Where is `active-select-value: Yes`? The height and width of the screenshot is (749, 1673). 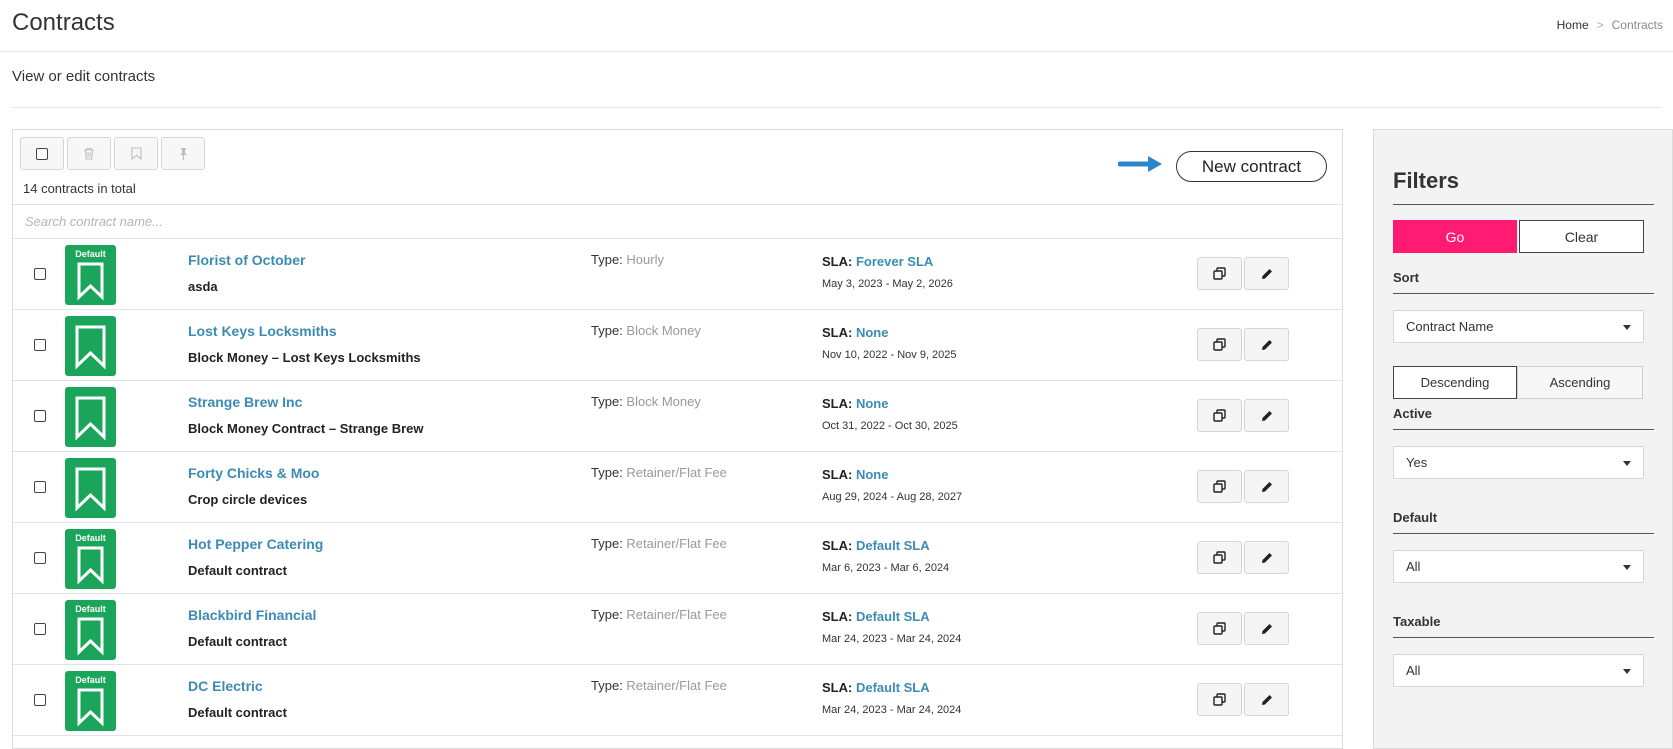 active-select-value: Yes is located at coordinates (1417, 462).